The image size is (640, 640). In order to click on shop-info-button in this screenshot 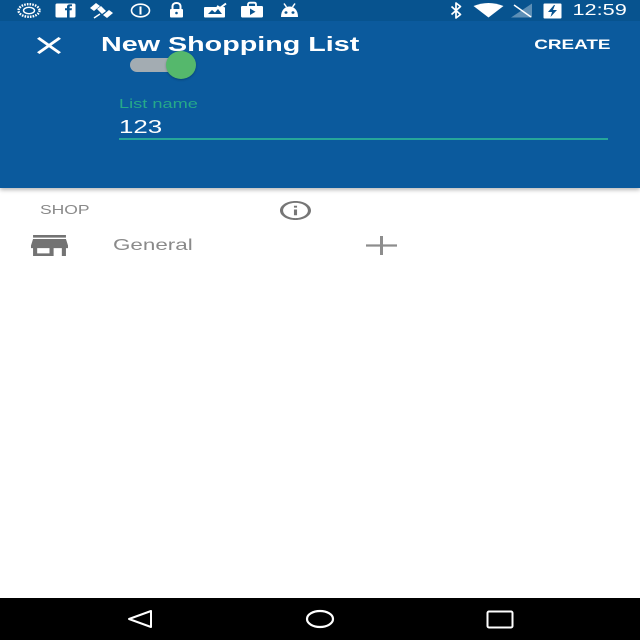, I will do `click(295, 210)`.